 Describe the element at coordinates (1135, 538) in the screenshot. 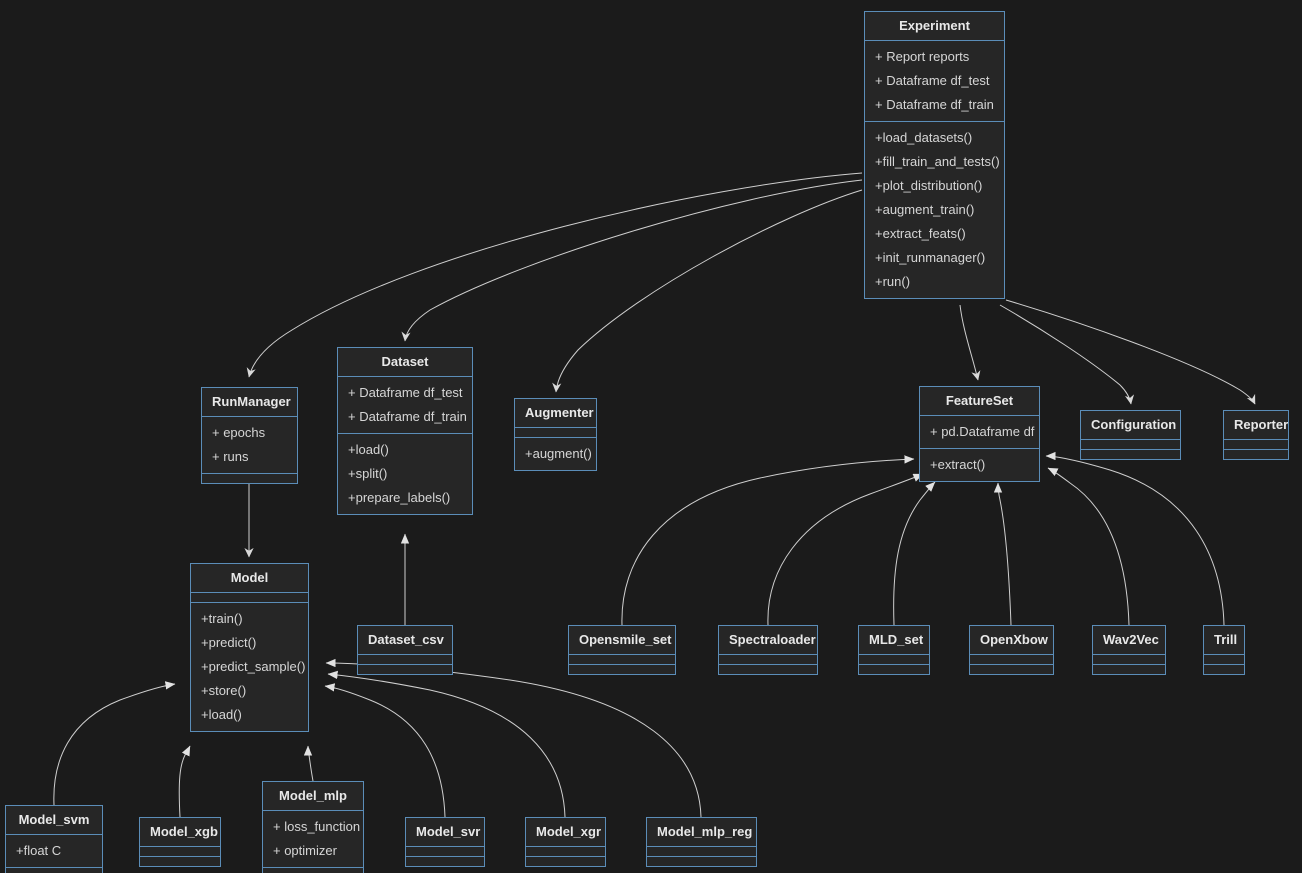

I see `edge-trill-to-featureset` at that location.